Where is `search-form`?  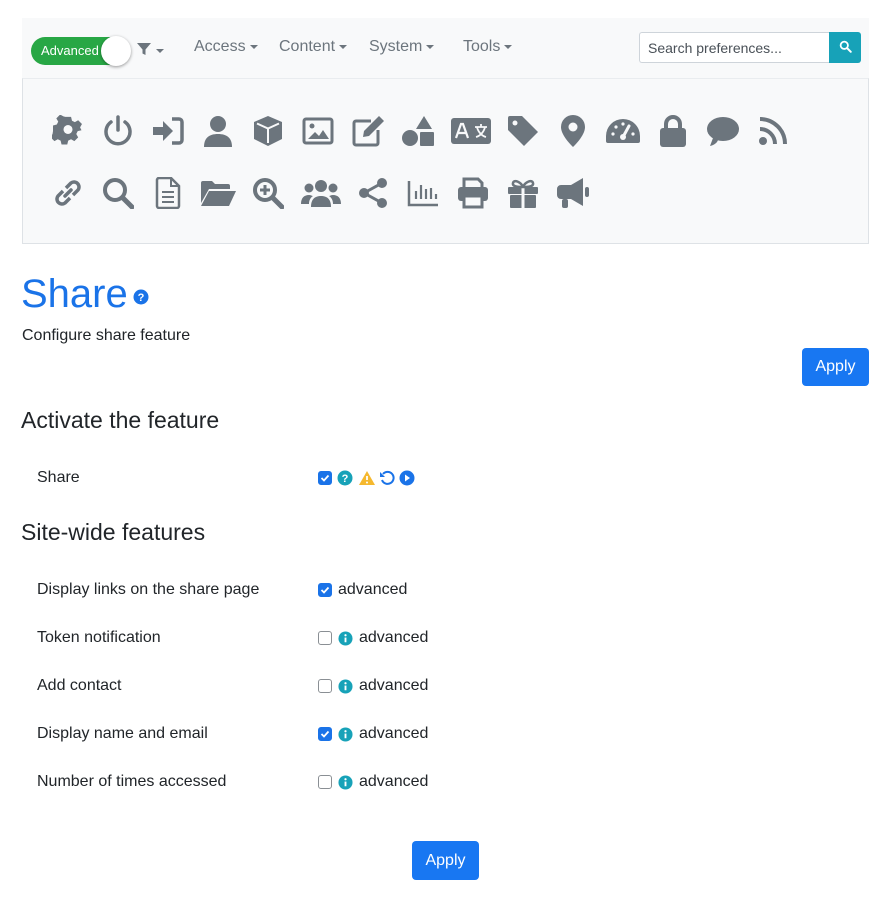
search-form is located at coordinates (750, 47).